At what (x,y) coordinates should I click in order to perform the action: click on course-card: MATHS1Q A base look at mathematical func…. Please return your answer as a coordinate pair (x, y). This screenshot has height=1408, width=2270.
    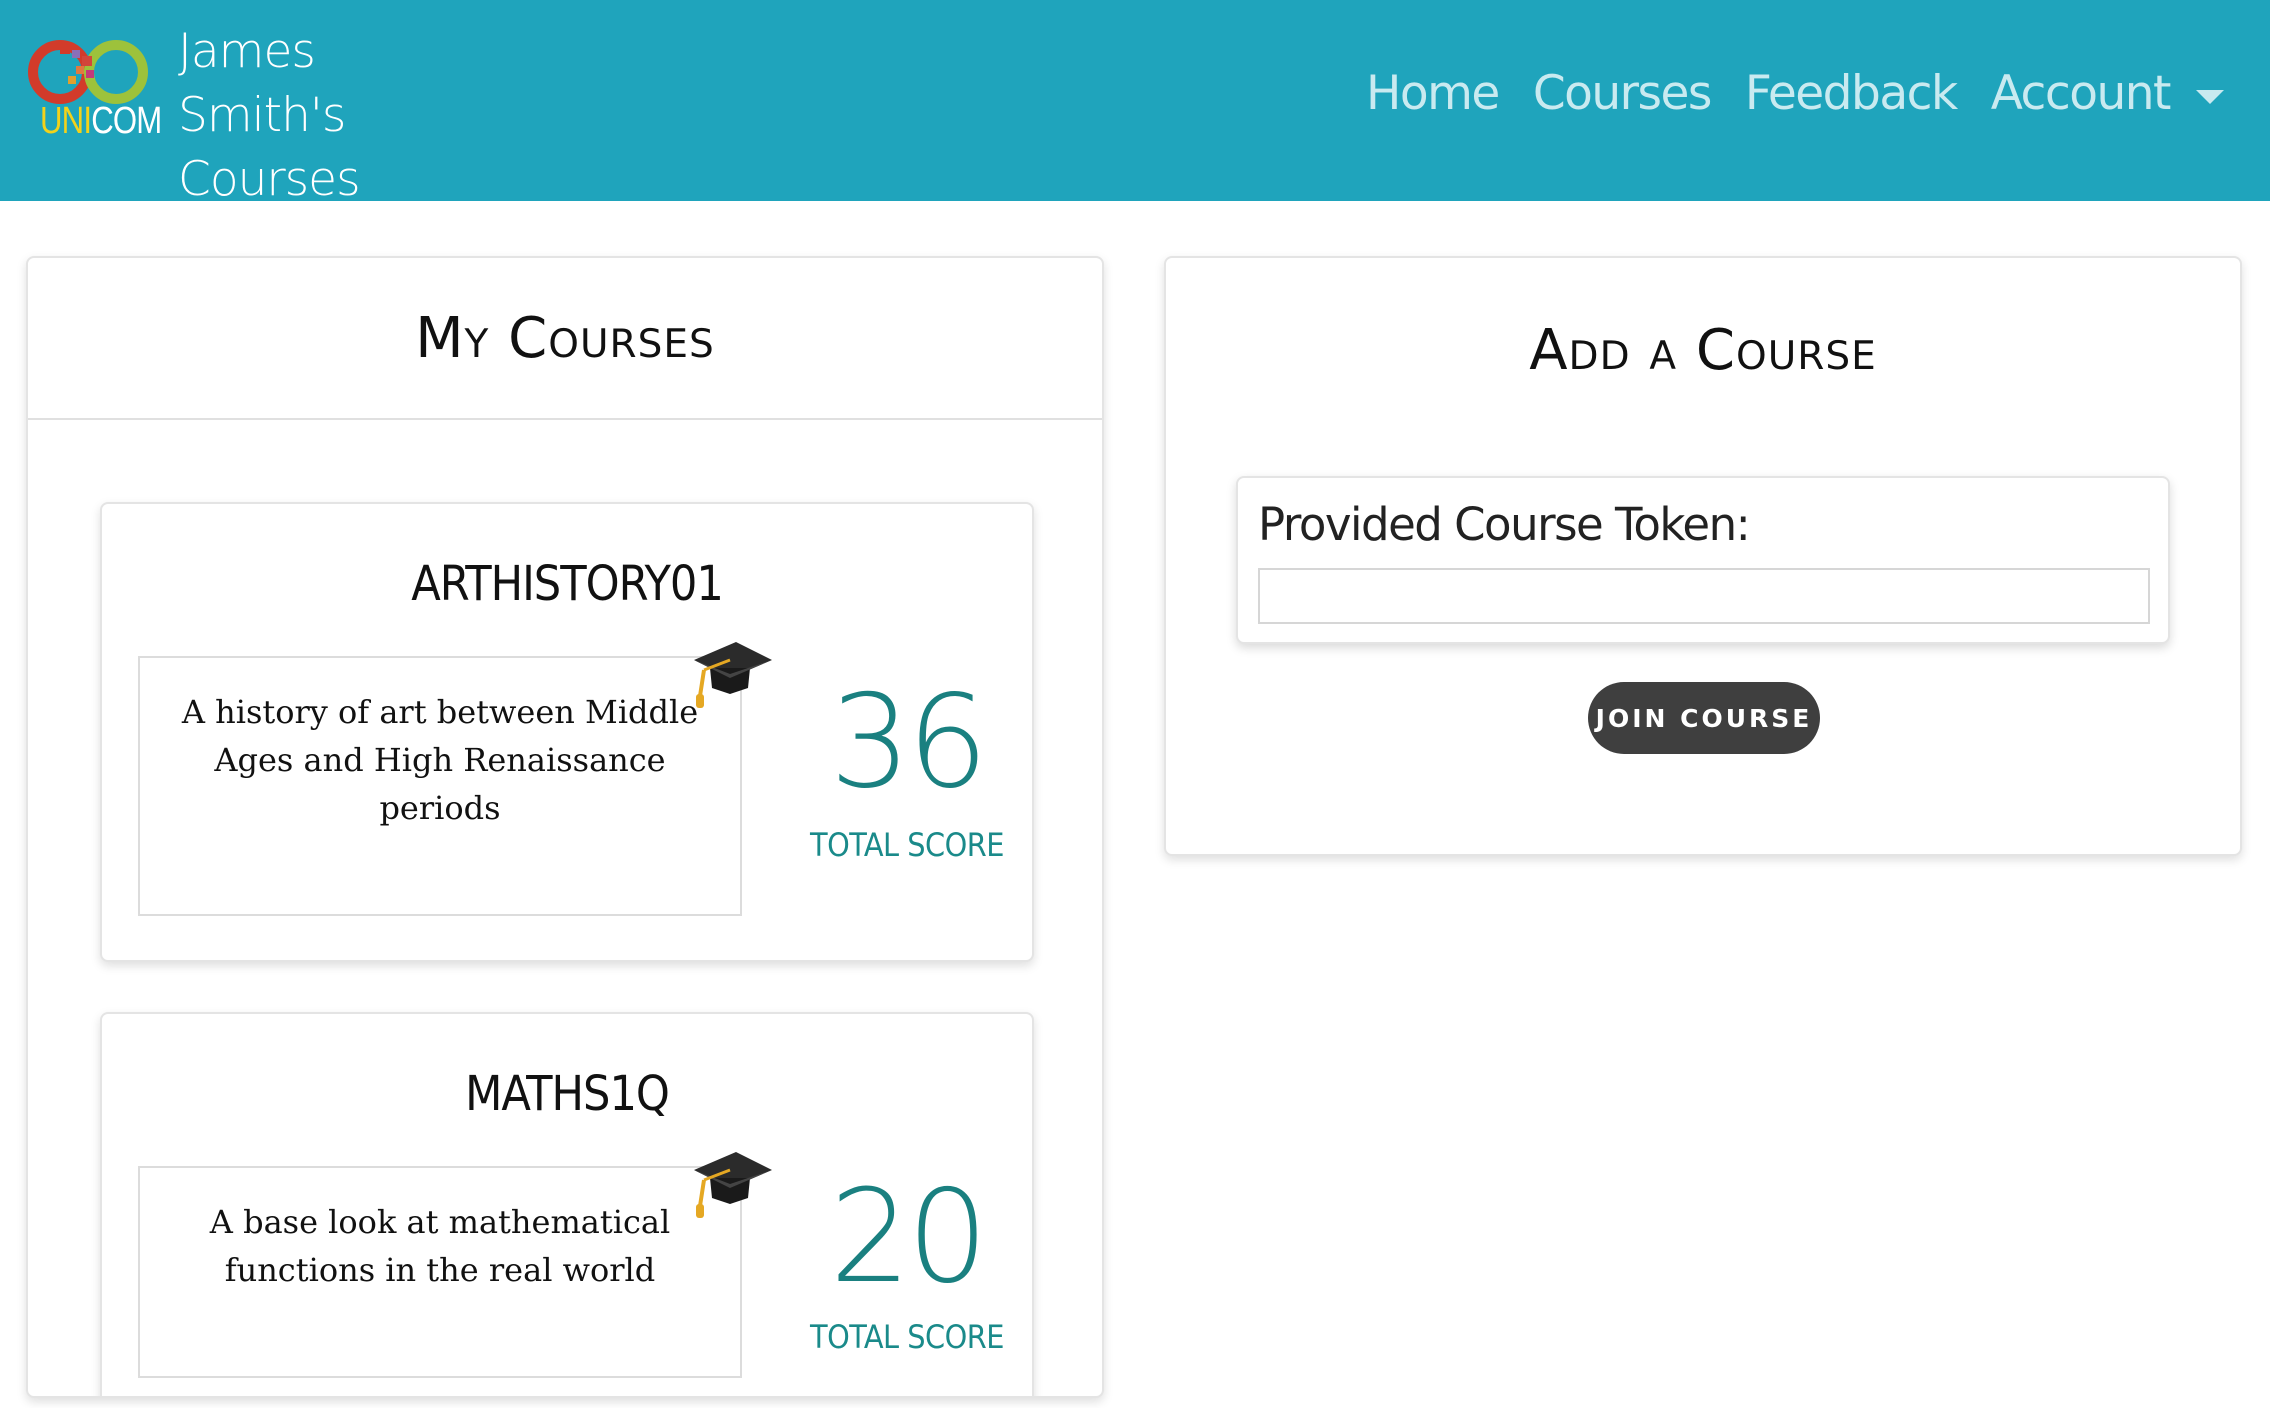
    Looking at the image, I should click on (567, 1204).